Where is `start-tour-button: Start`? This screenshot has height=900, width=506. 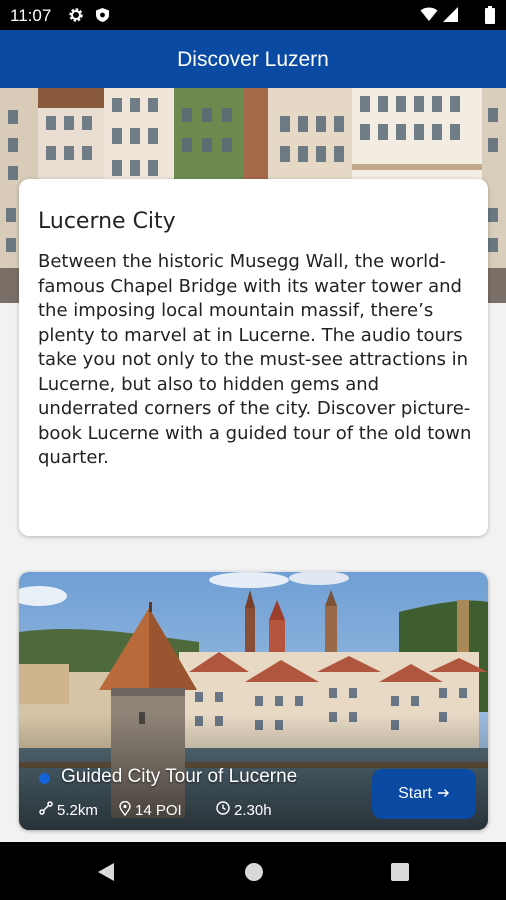
start-tour-button: Start is located at coordinates (424, 794).